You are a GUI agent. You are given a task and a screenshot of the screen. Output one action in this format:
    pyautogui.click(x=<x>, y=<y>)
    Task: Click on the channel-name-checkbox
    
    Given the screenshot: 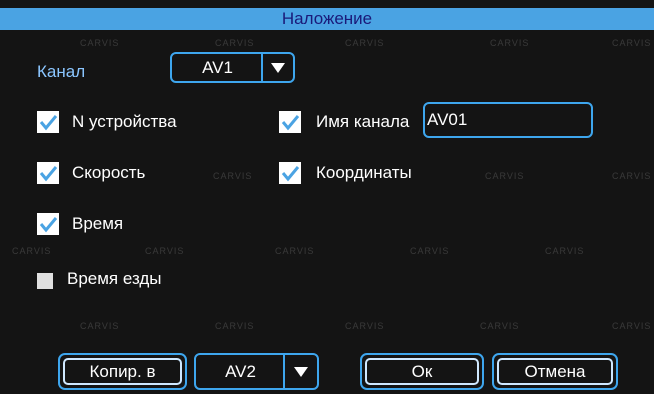 What is the action you would take?
    pyautogui.click(x=290, y=122)
    